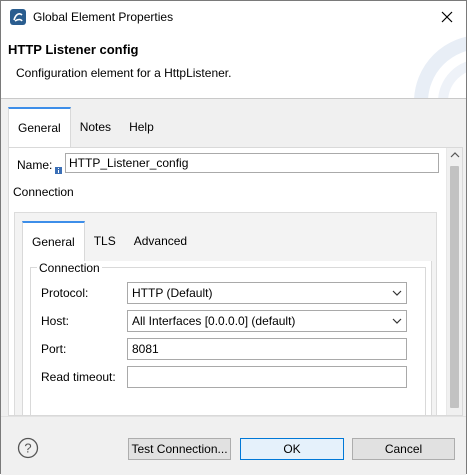  What do you see at coordinates (95, 127) in the screenshot?
I see `tab-notes: Notes` at bounding box center [95, 127].